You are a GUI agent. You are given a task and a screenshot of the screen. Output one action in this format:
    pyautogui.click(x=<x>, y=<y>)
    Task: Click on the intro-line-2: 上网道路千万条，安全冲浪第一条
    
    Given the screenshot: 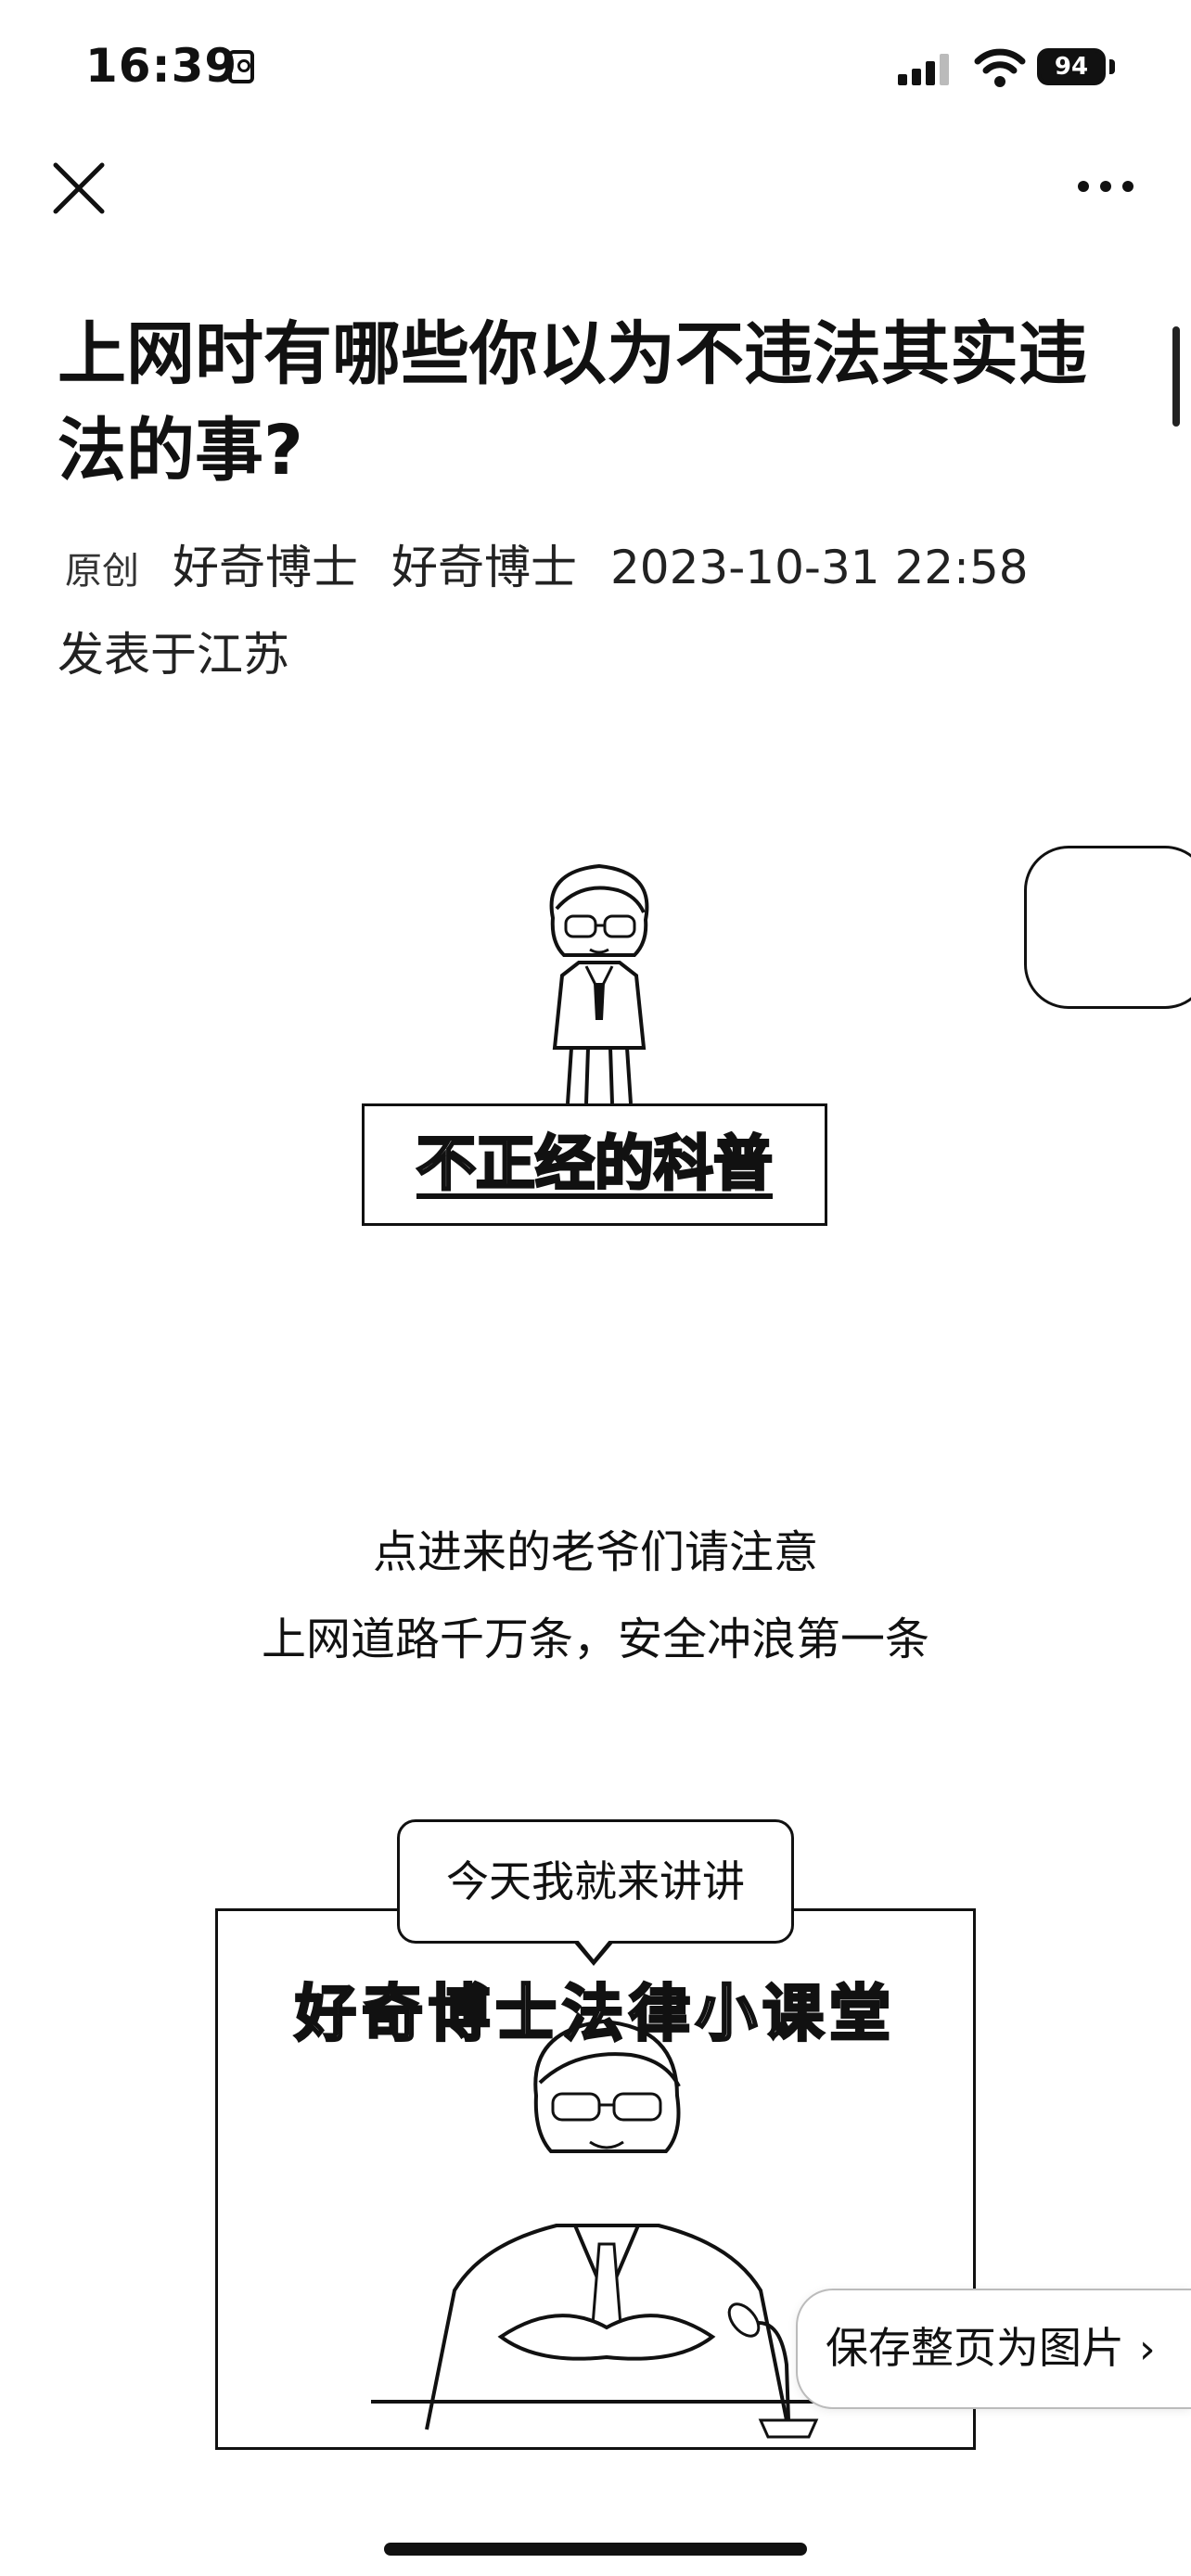 What is the action you would take?
    pyautogui.click(x=595, y=1639)
    